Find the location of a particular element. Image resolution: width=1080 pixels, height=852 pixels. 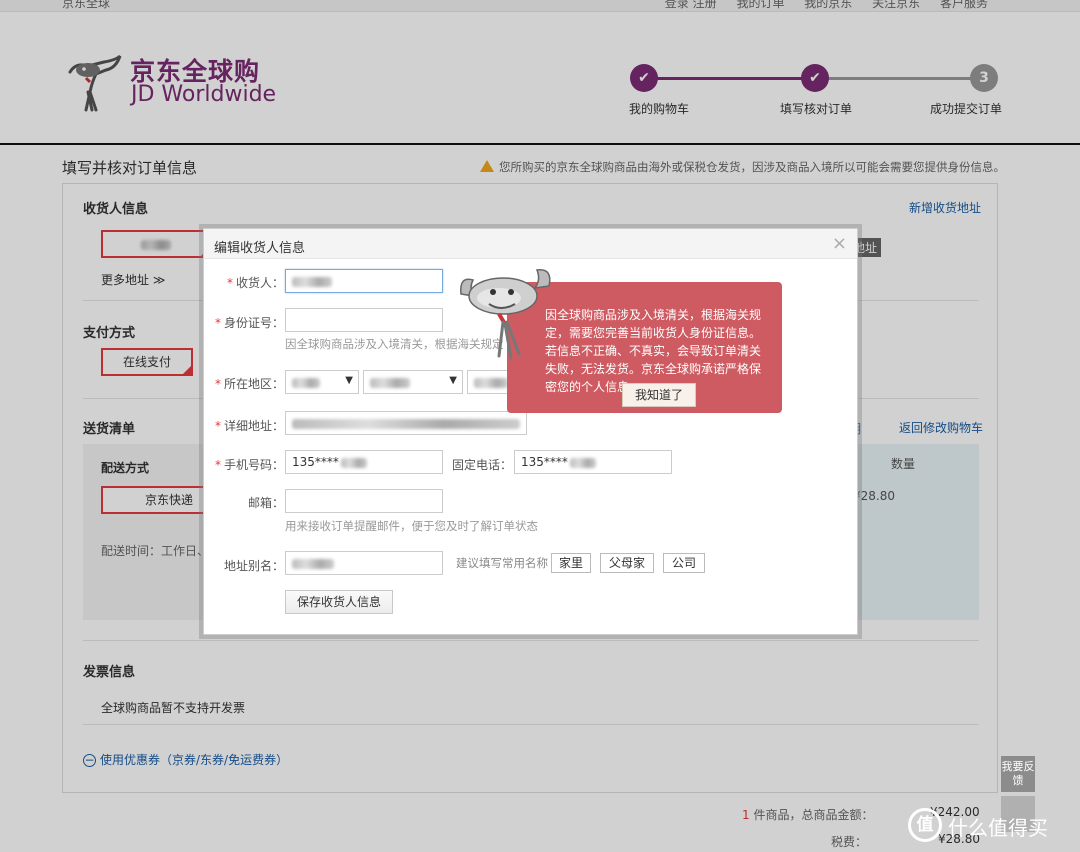

mobile-label: * 手机号码： is located at coordinates (249, 465).